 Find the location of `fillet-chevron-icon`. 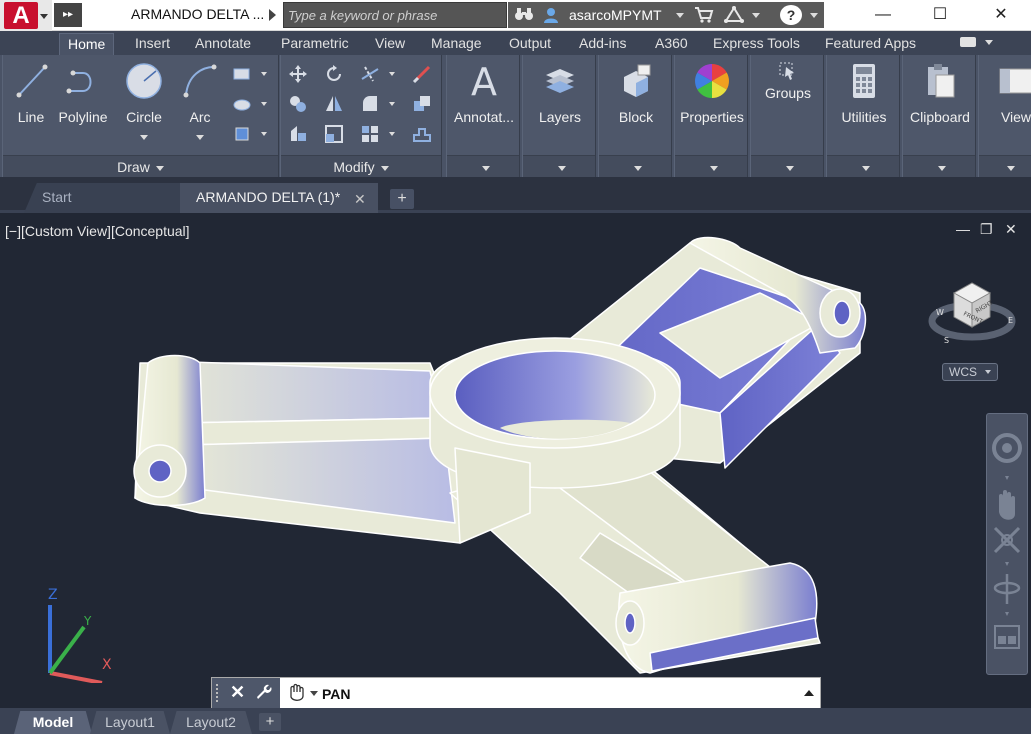

fillet-chevron-icon is located at coordinates (392, 104).